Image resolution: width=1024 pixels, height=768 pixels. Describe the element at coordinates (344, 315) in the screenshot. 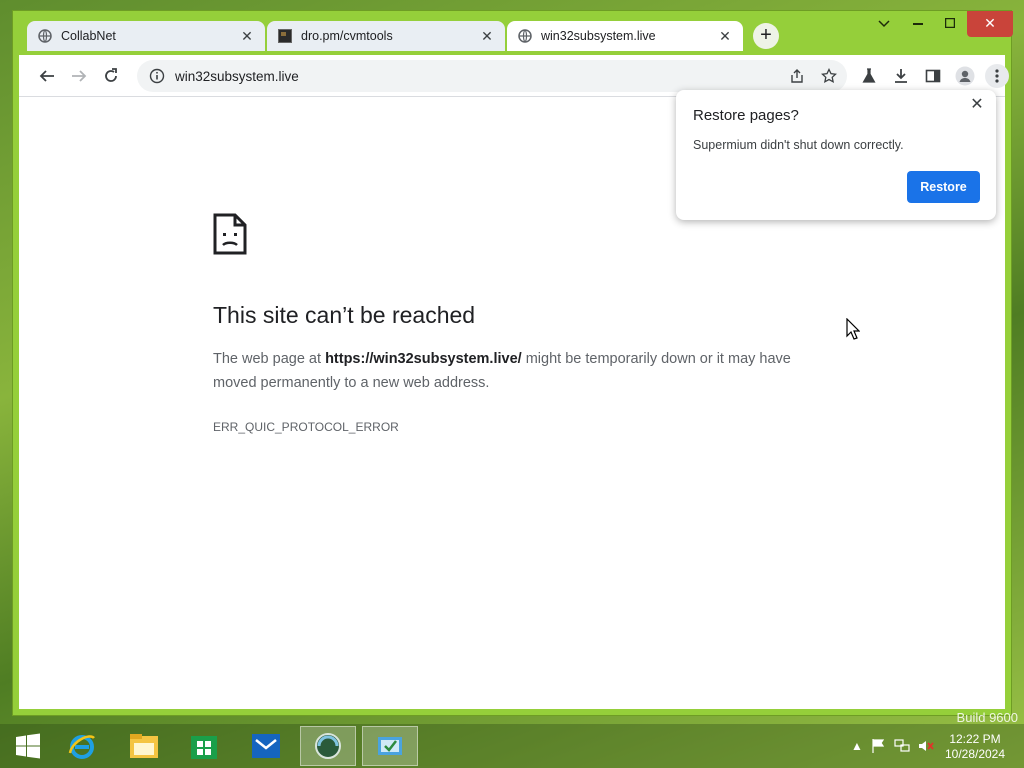

I see `error-title: This site can’t be reached` at that location.